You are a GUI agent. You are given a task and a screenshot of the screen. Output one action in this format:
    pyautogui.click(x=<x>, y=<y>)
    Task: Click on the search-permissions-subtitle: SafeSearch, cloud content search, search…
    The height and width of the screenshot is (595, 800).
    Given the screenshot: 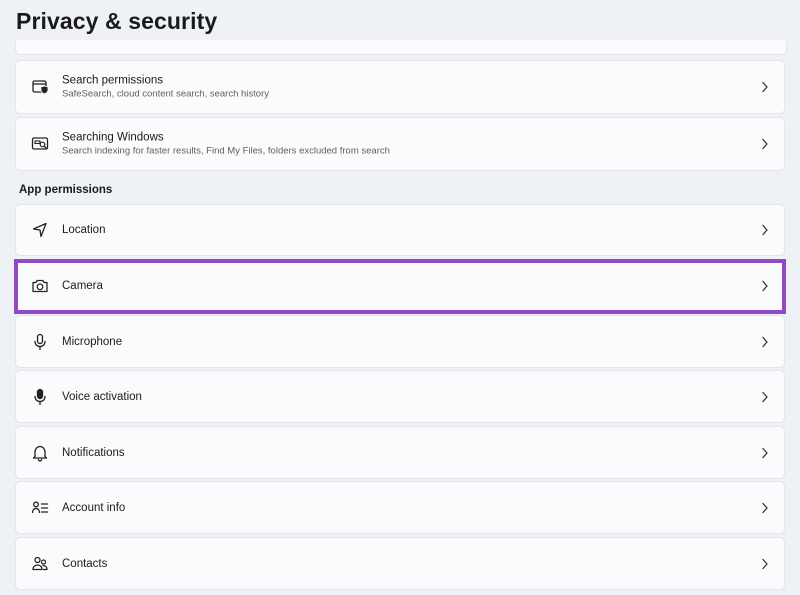 What is the action you would take?
    pyautogui.click(x=166, y=94)
    